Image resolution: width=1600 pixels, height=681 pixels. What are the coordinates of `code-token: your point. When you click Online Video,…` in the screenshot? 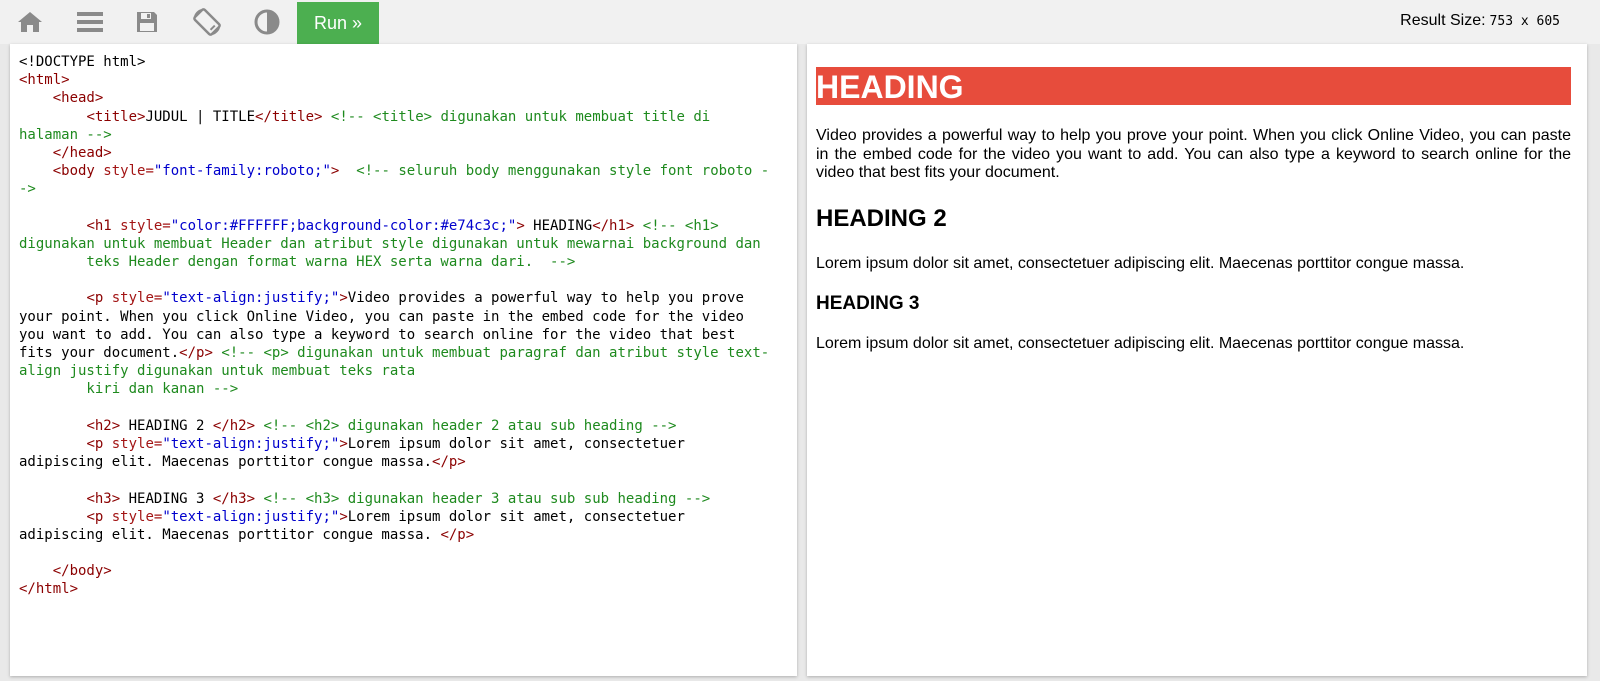 It's located at (381, 316).